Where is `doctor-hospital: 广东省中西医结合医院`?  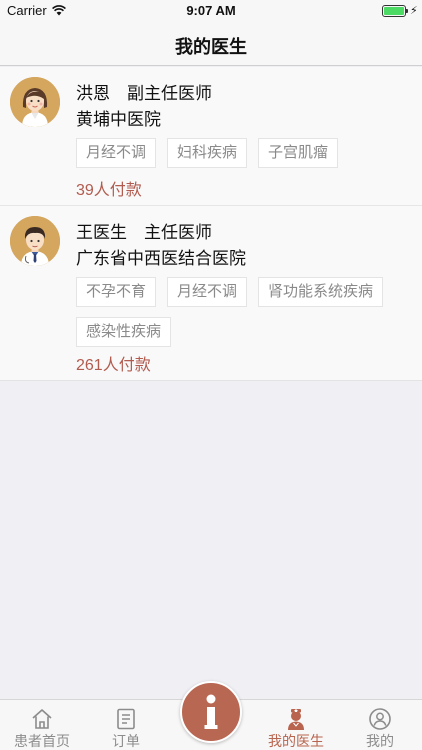
doctor-hospital: 广东省中西医结合医院 is located at coordinates (161, 258).